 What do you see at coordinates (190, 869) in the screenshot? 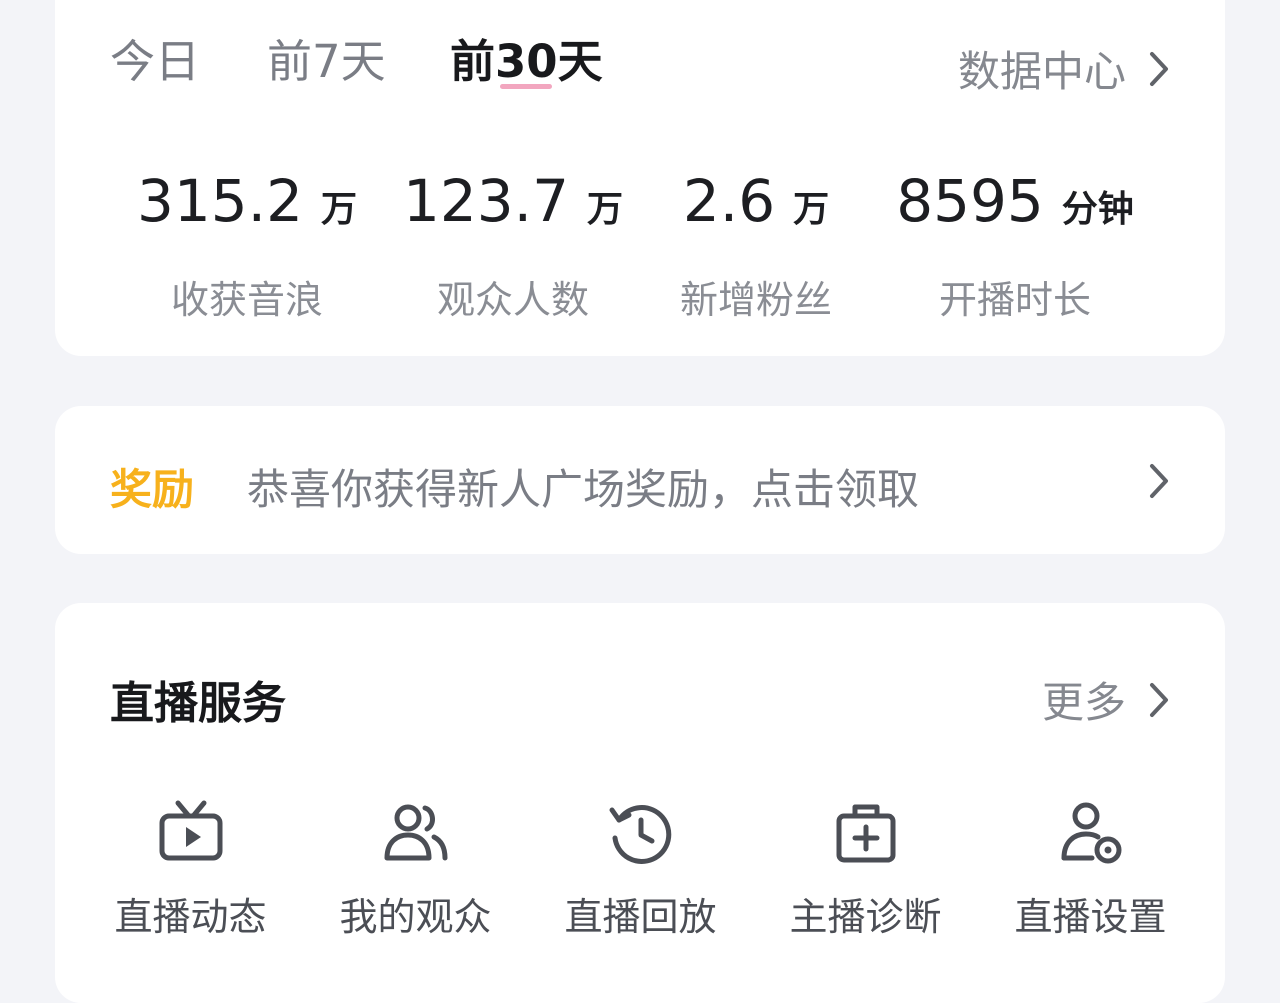
I see `service-live-dynamics: 直播动态` at bounding box center [190, 869].